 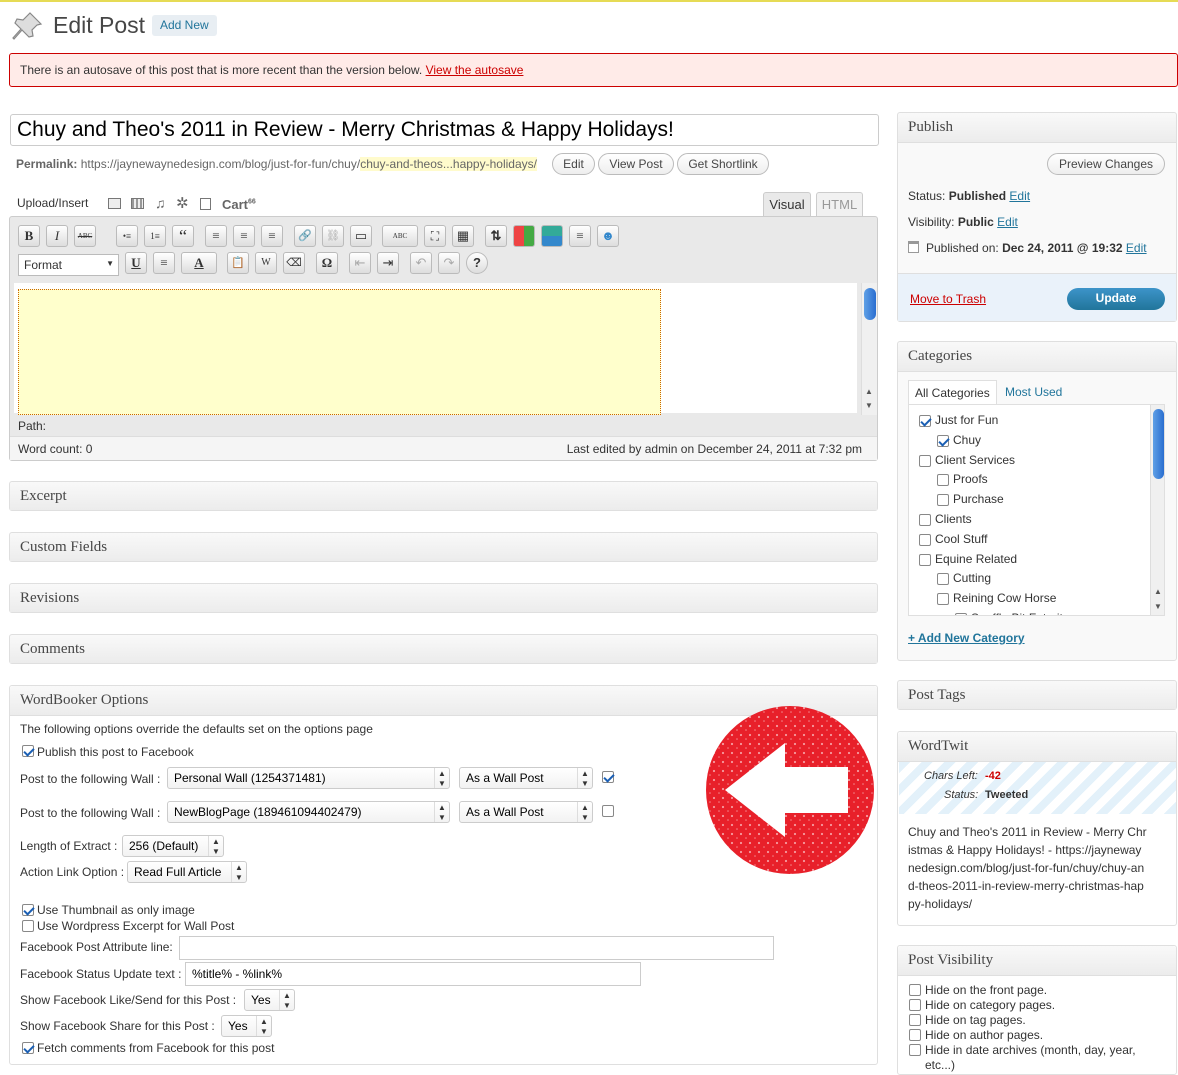 What do you see at coordinates (333, 236) in the screenshot?
I see `unlink-button: ⛓` at bounding box center [333, 236].